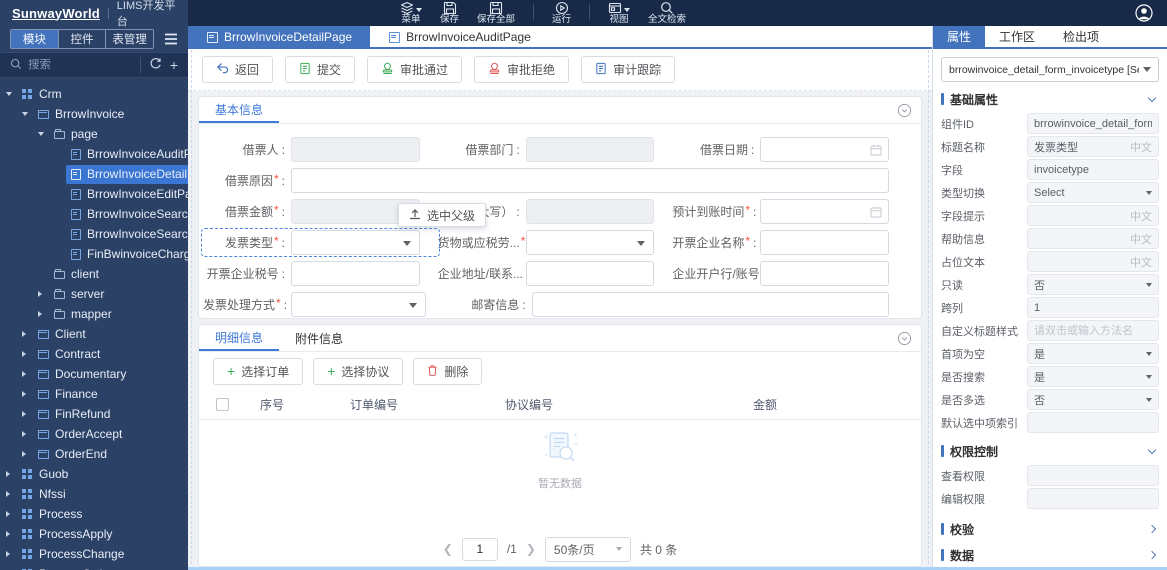  Describe the element at coordinates (155, 65) in the screenshot. I see `refresh-icon` at that location.